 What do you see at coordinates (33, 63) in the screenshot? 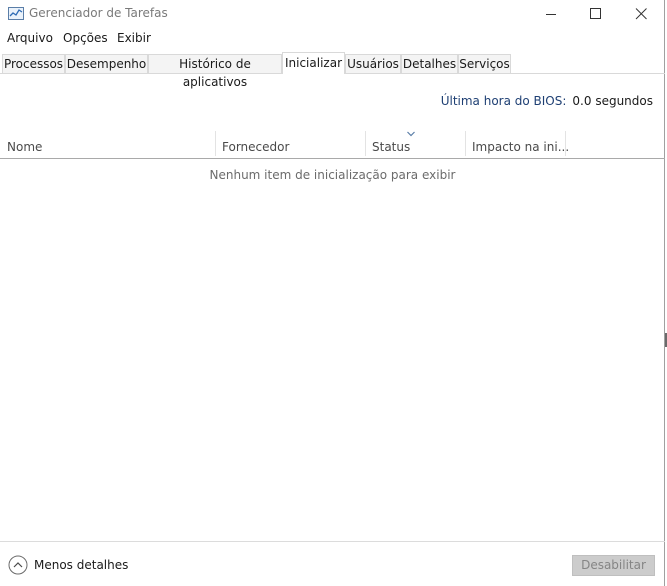
I see `tab-processos: Processos` at bounding box center [33, 63].